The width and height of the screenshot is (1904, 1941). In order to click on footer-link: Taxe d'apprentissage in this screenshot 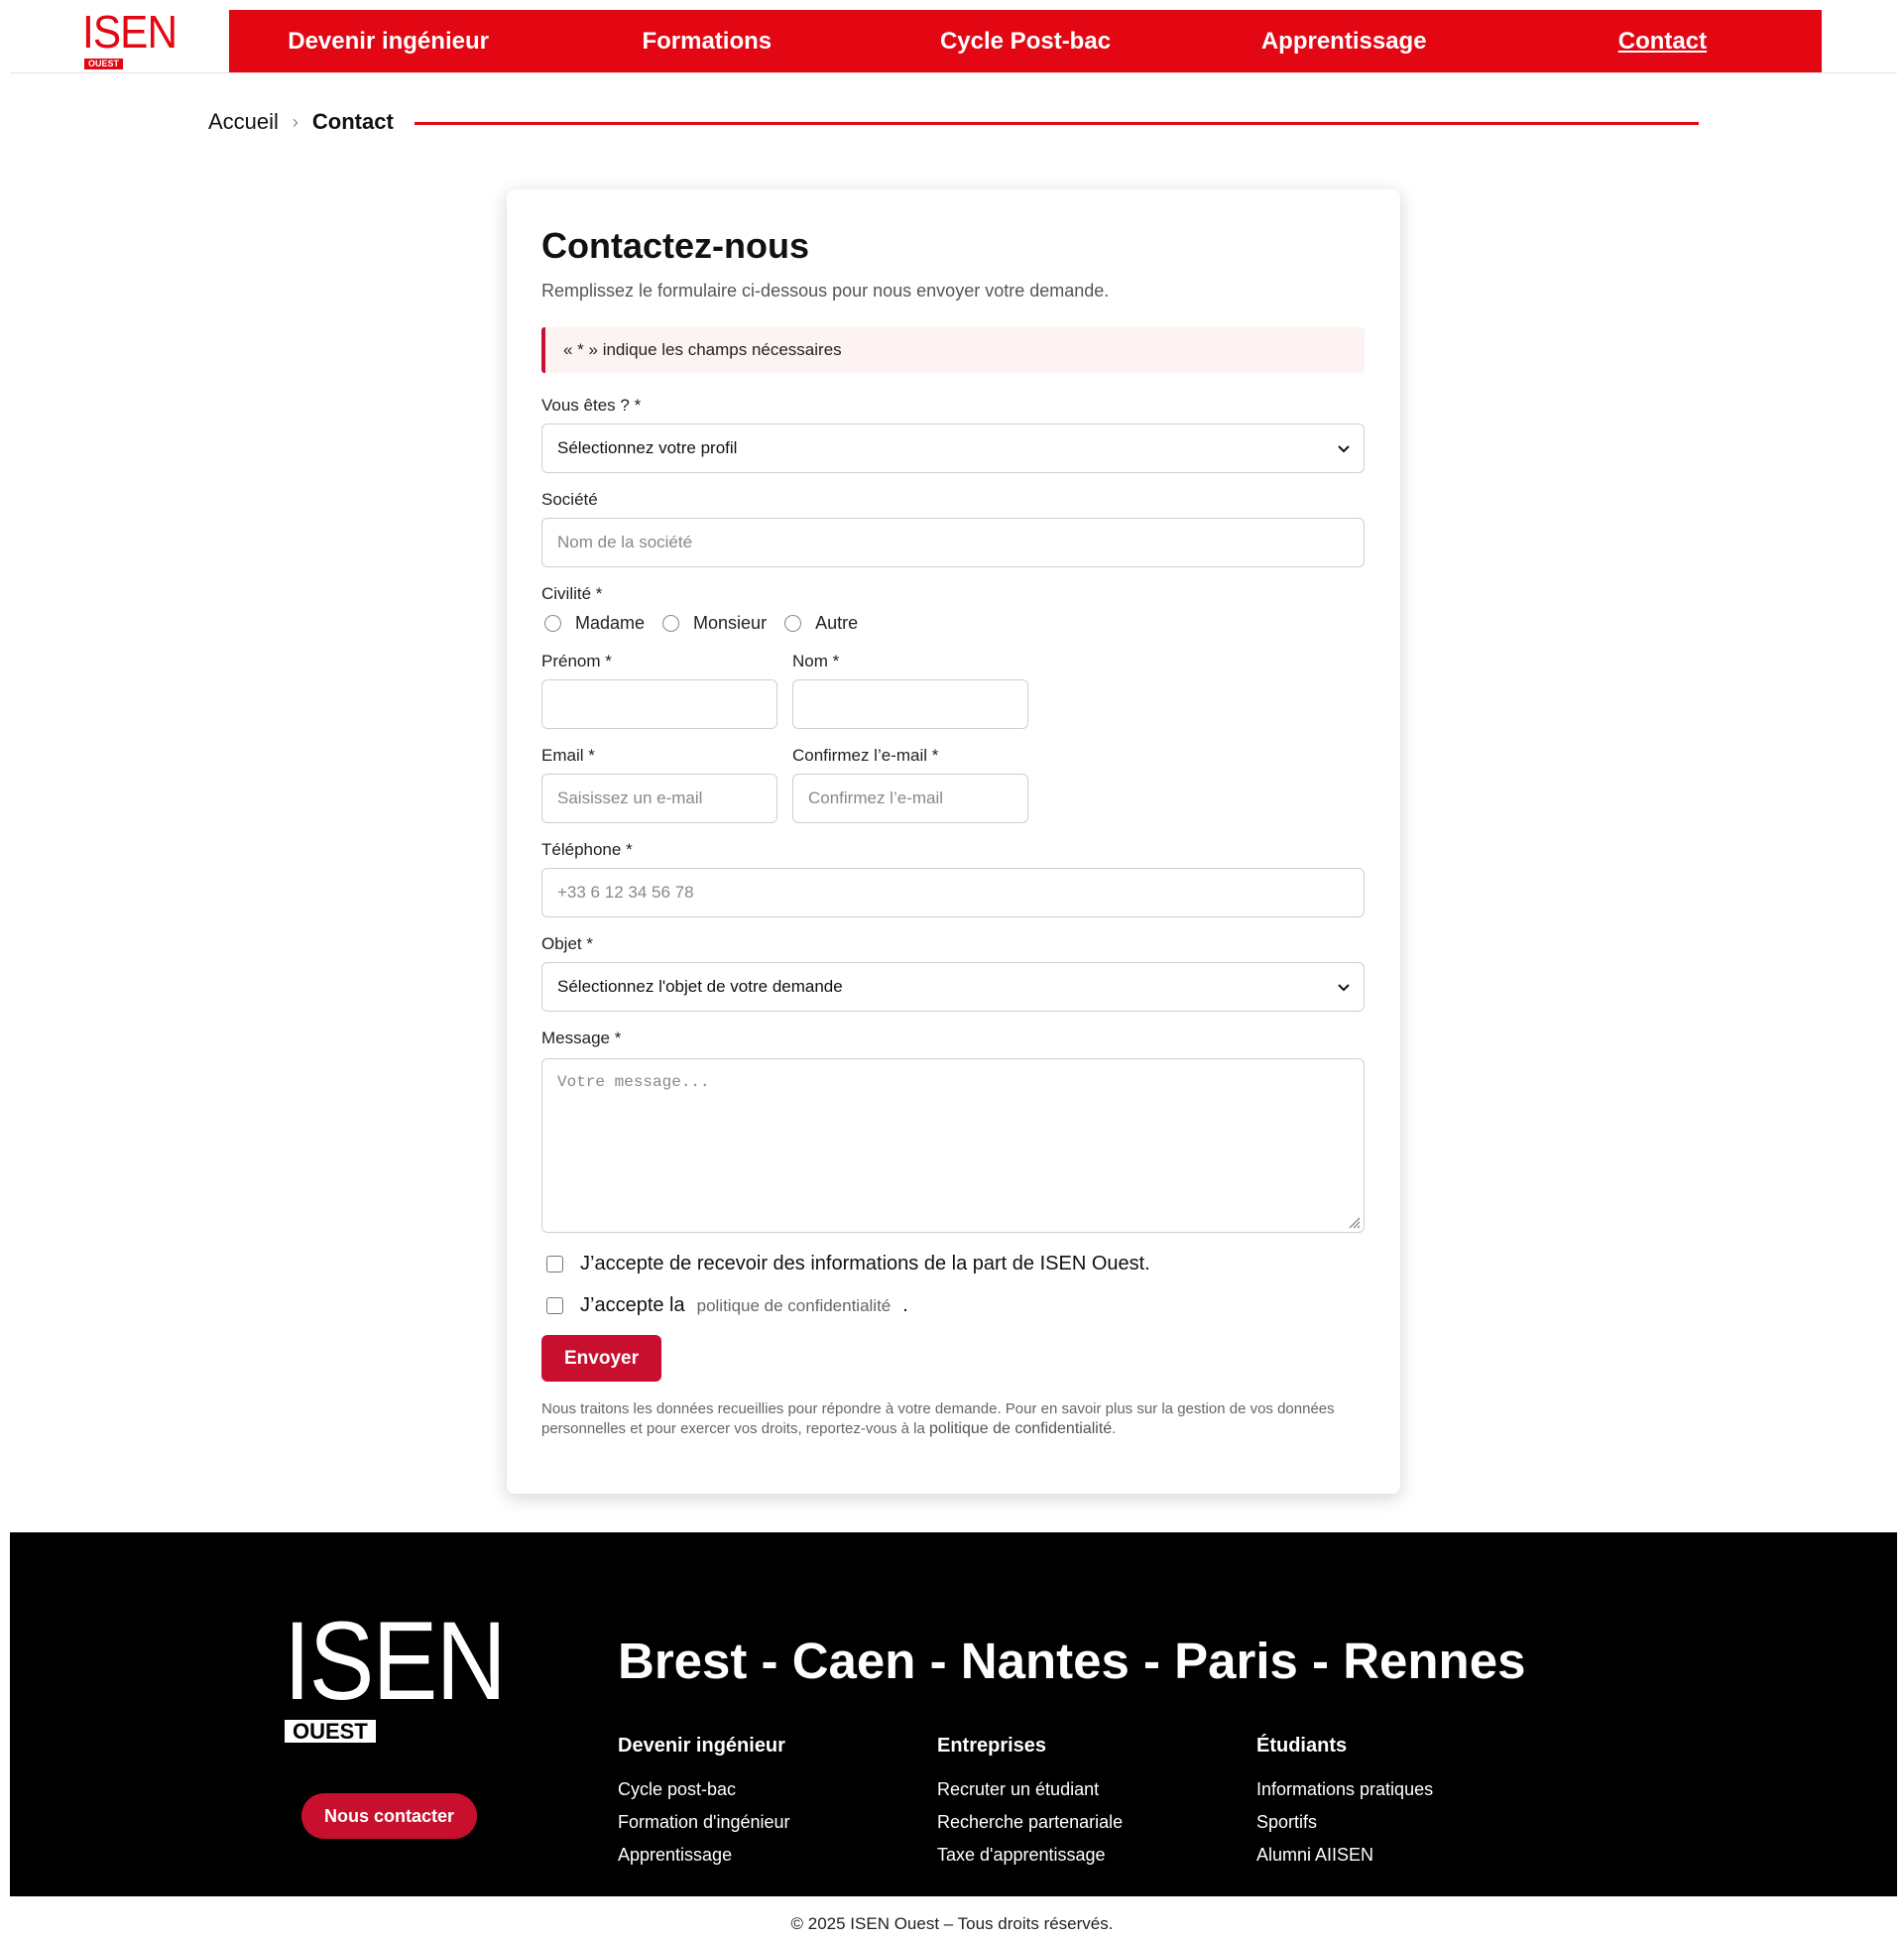, I will do `click(1030, 1855)`.